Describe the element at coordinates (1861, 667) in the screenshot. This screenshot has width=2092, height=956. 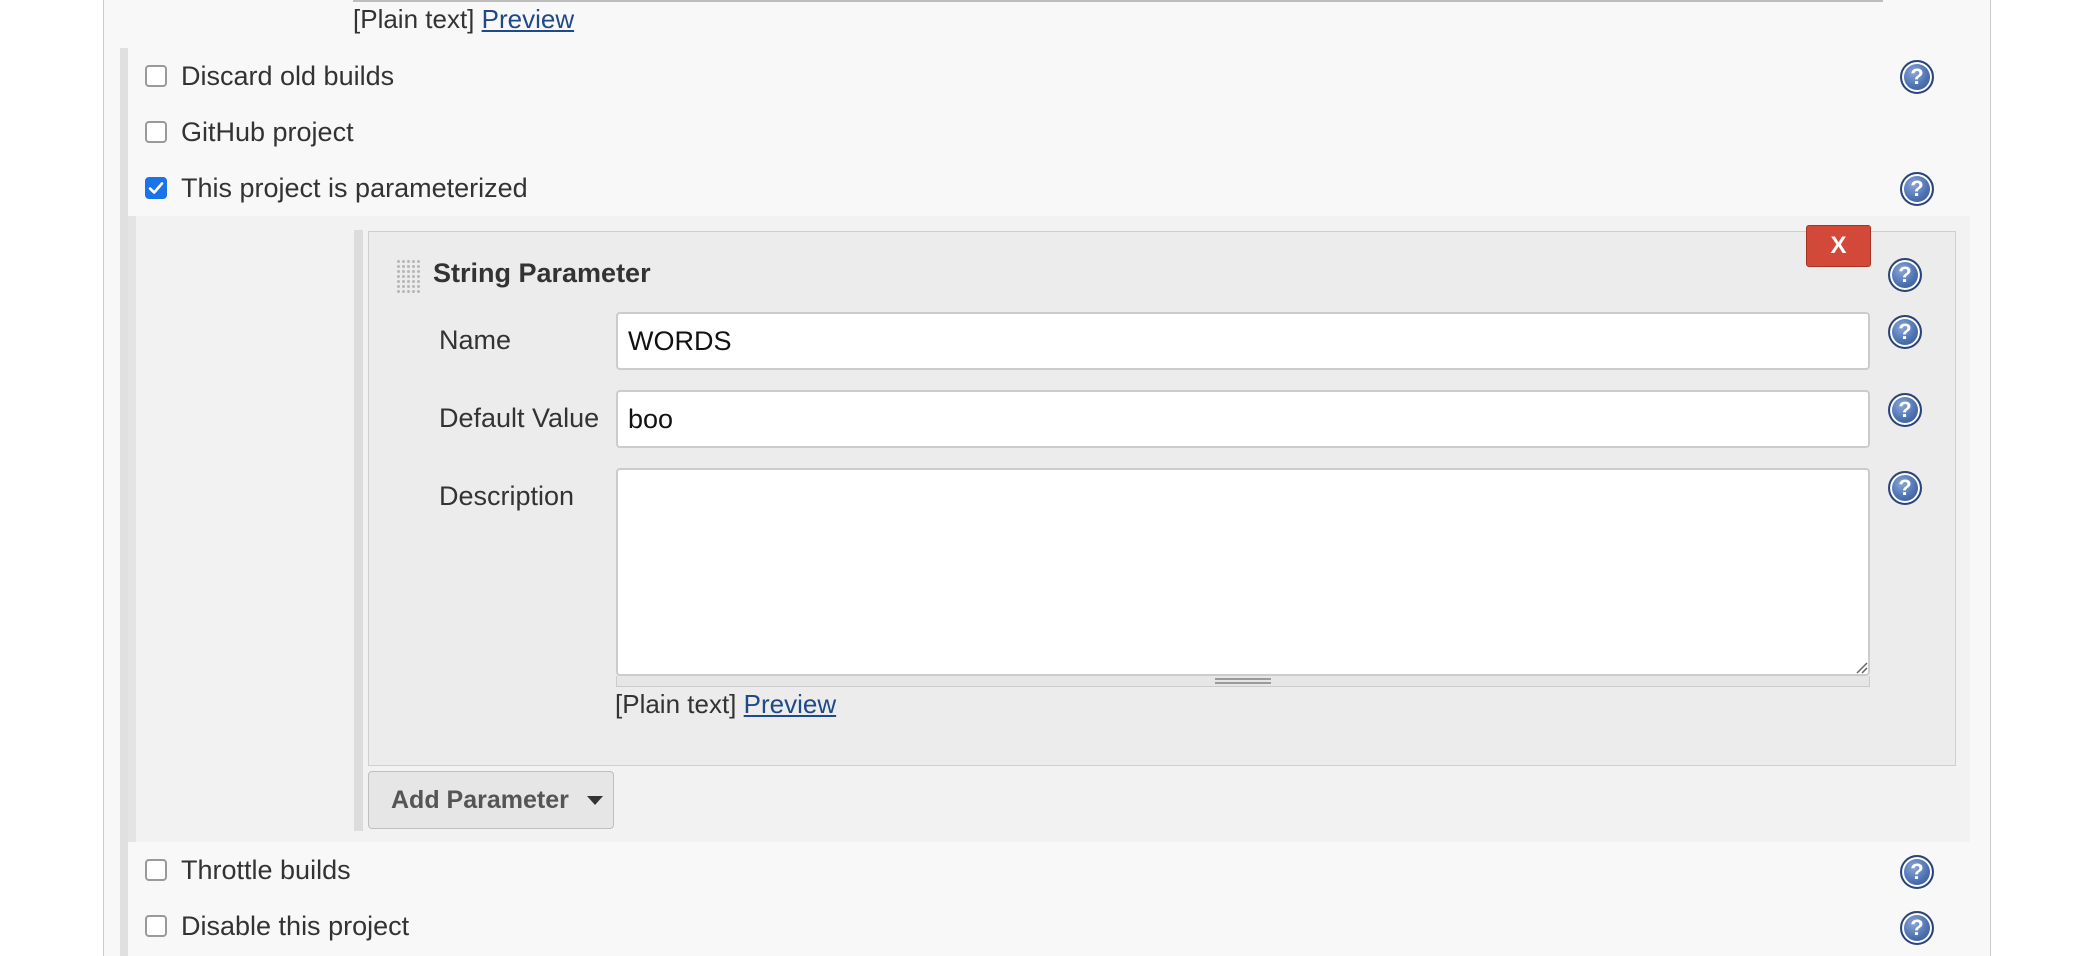
I see `resize-grip-icon` at that location.